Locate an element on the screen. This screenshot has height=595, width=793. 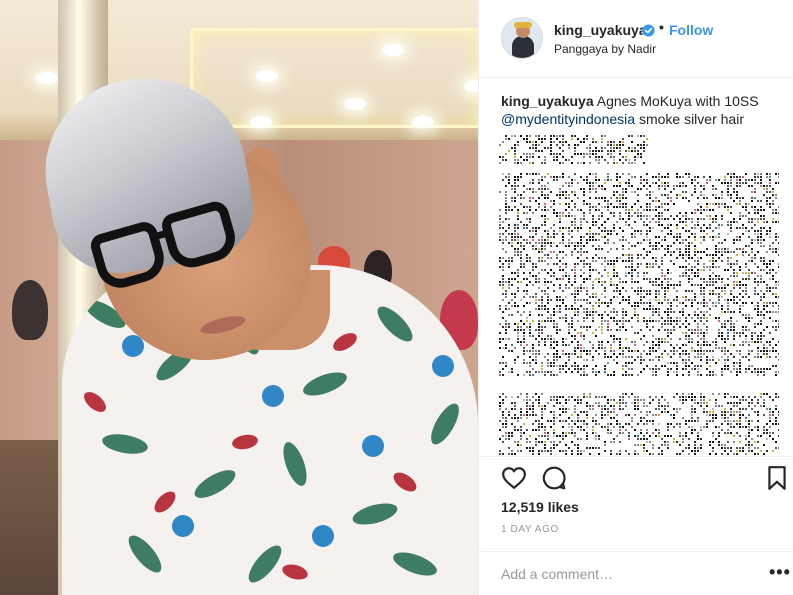
post-timestamp: 1 DAY AGO is located at coordinates (530, 529).